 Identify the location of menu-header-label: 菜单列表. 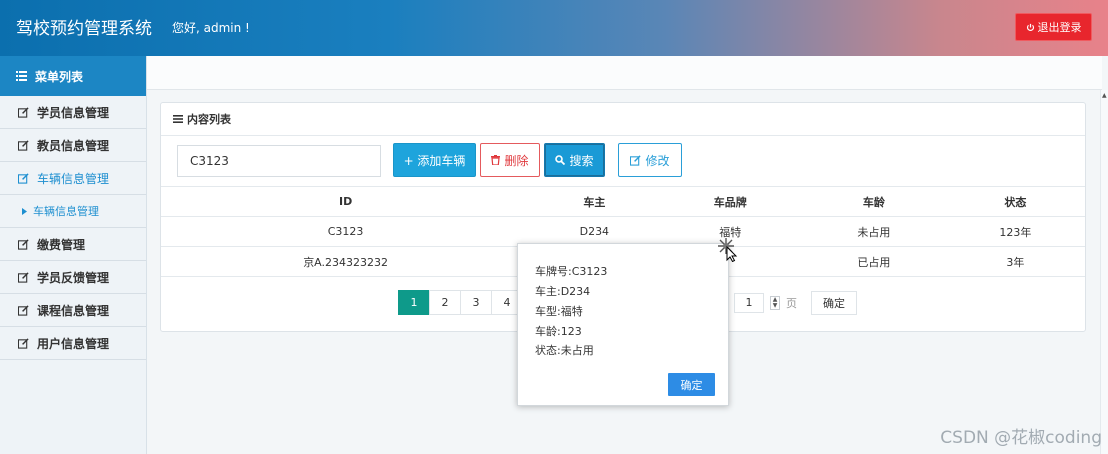
(59, 76).